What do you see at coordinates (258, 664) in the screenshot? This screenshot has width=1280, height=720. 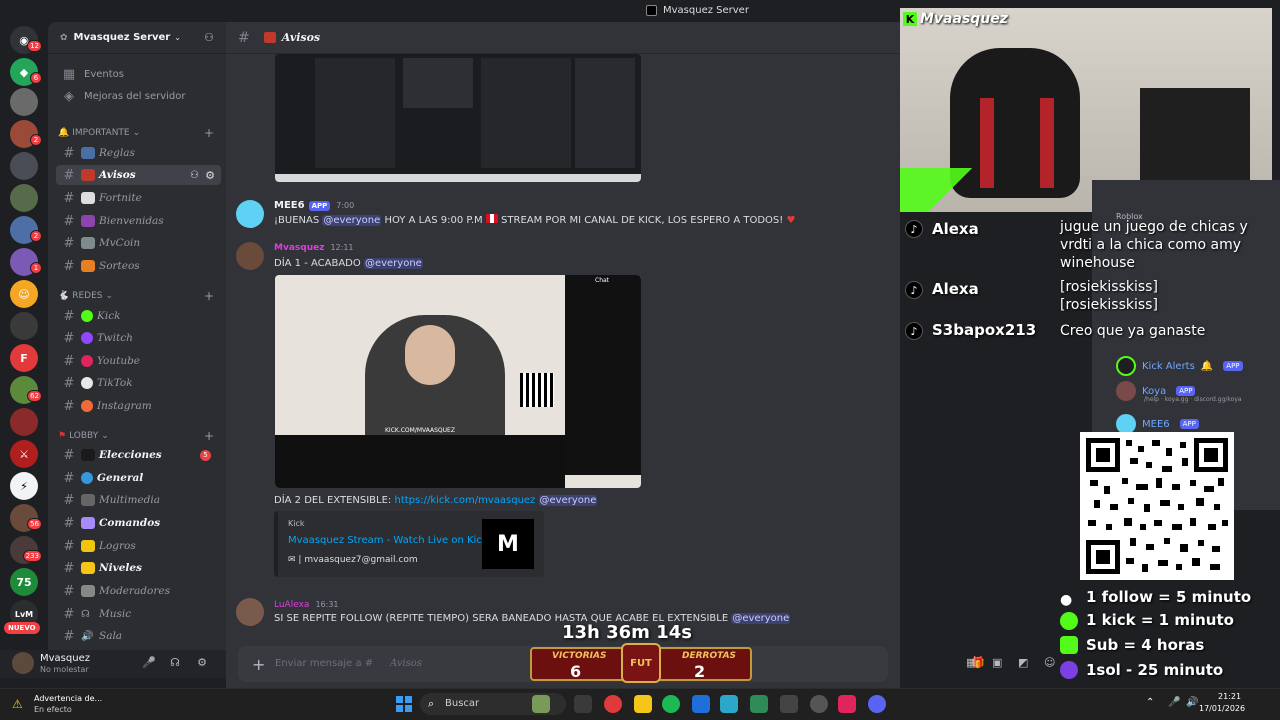 I see `add-attachment-icon: +` at bounding box center [258, 664].